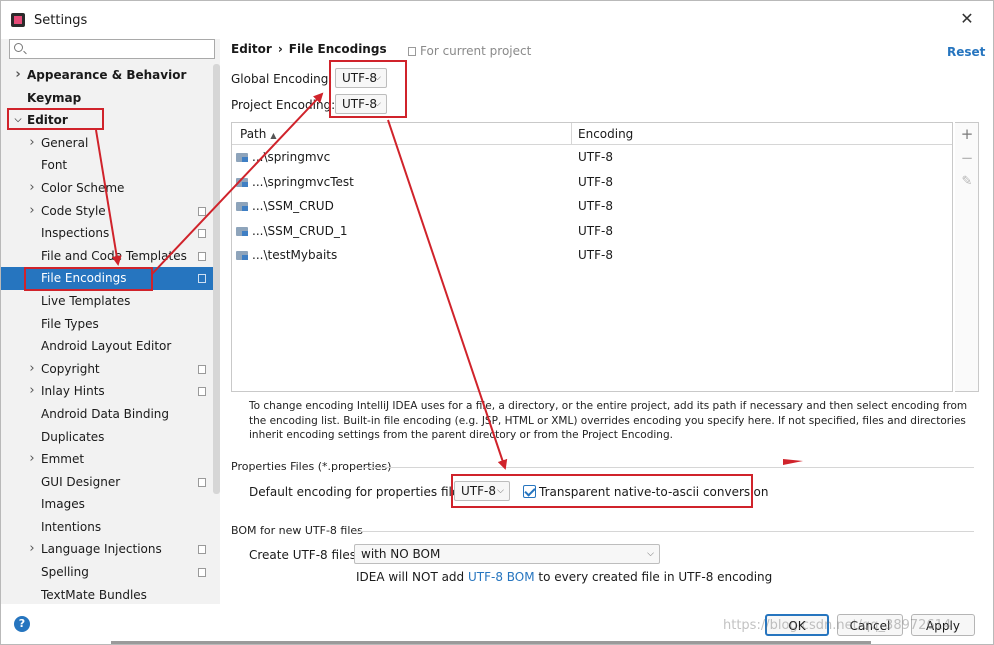 This screenshot has height=645, width=994. I want to click on sidebar-item-inspections: Inspections, so click(107, 233).